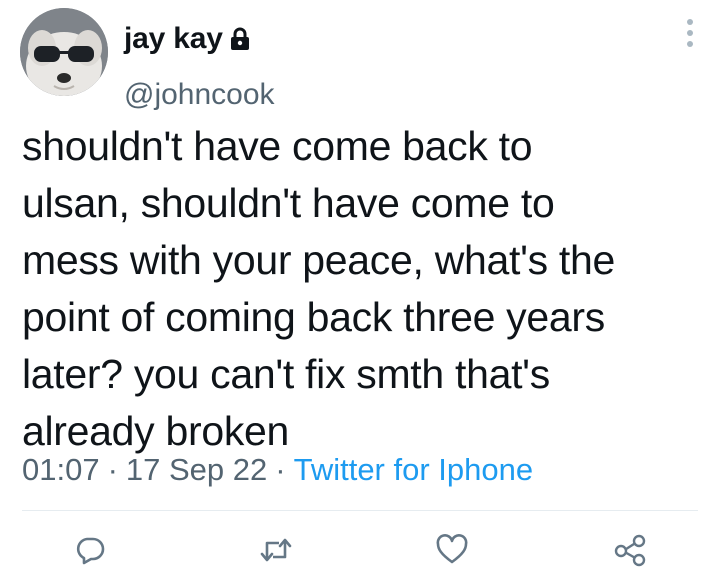 The height and width of the screenshot is (586, 720). What do you see at coordinates (360, 510) in the screenshot?
I see `divider` at bounding box center [360, 510].